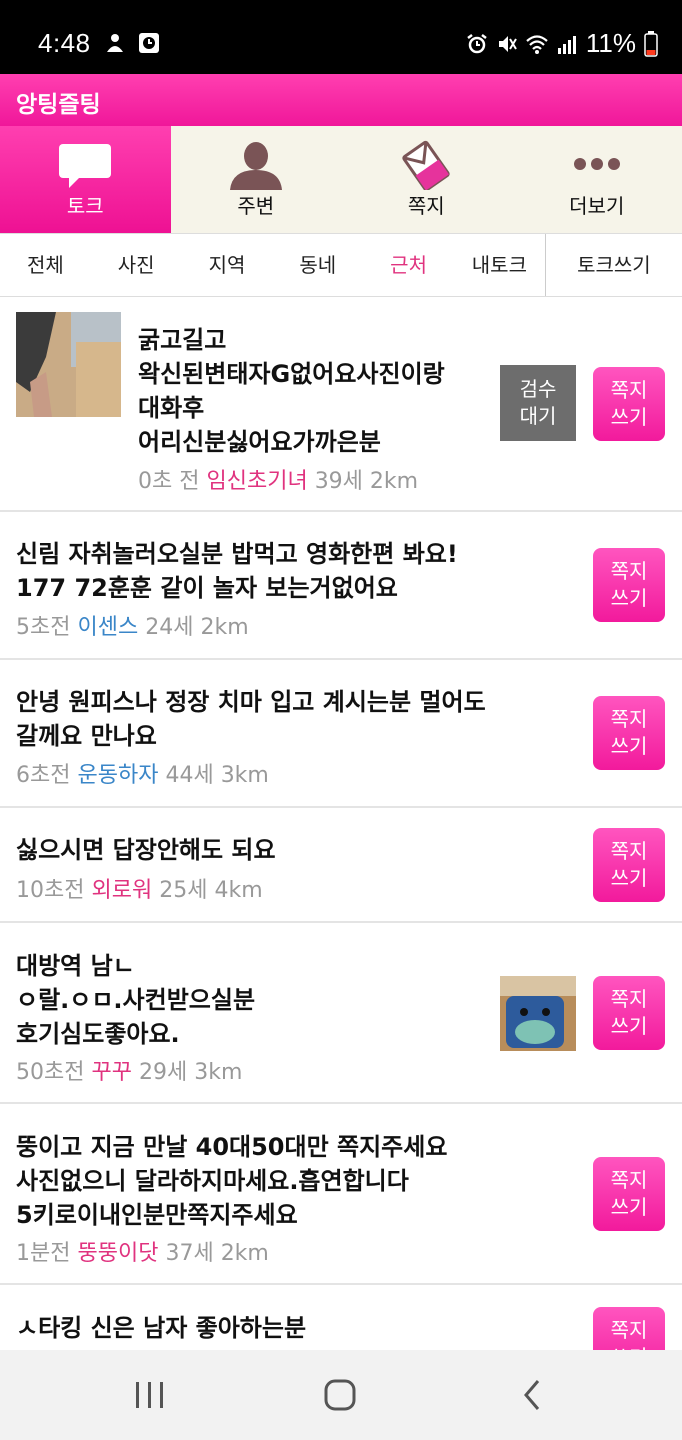  I want to click on post-meta: 0초 전 임신초기녀 39세 2km, so click(278, 479).